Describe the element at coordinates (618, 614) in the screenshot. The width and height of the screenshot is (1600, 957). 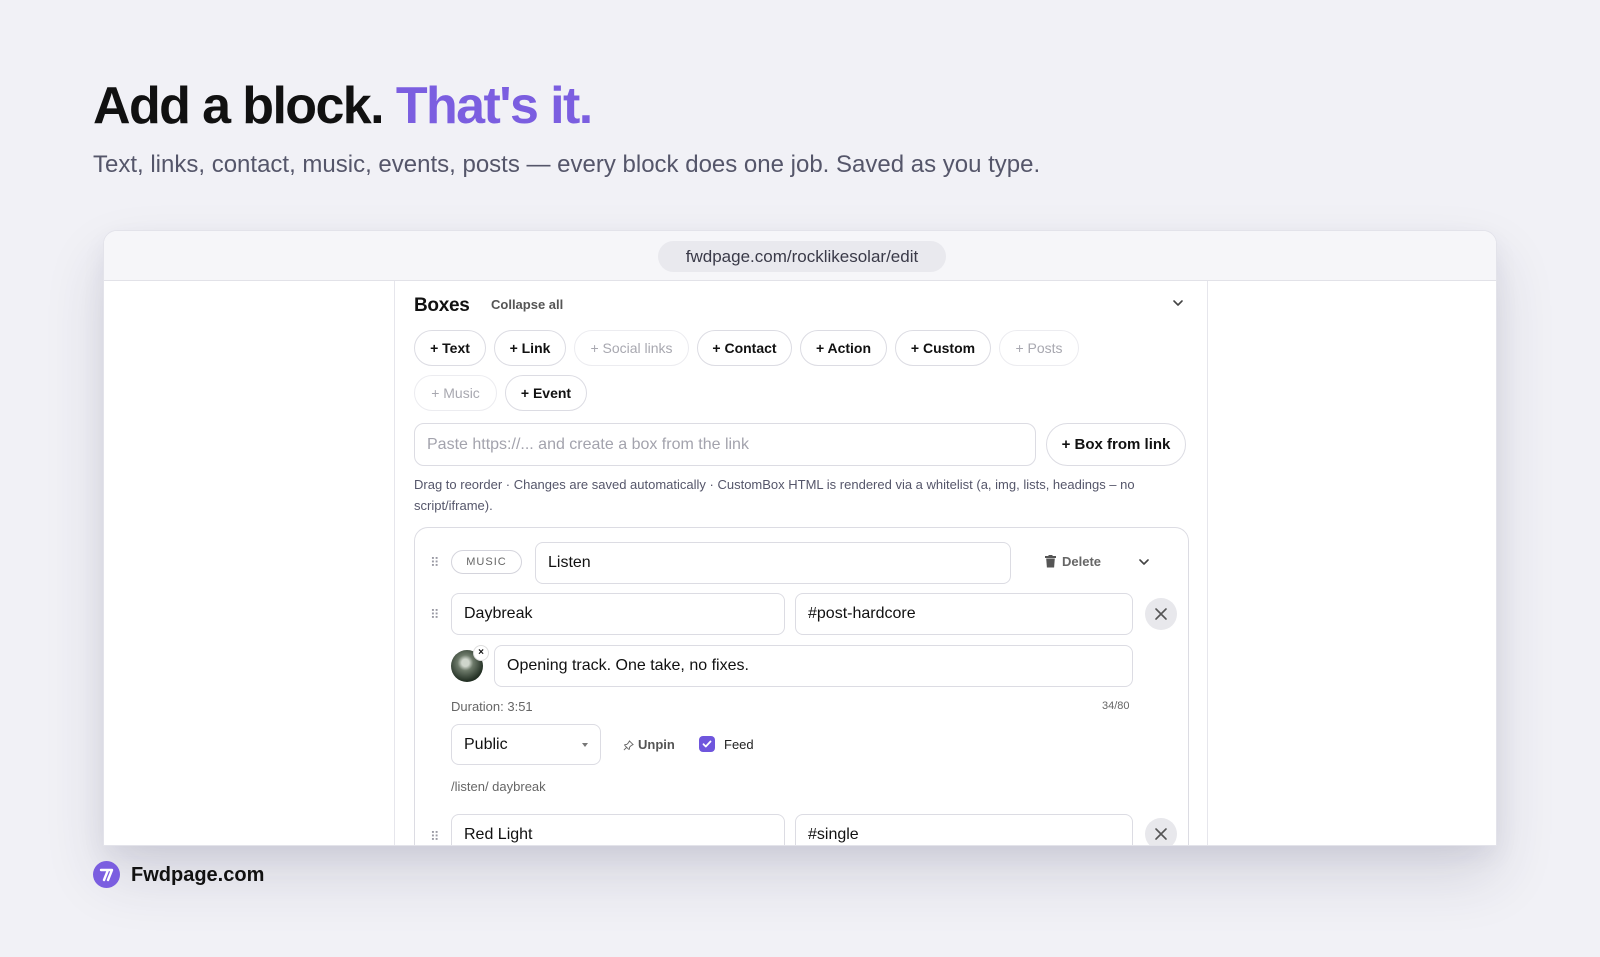
I see `track-name-field: Daybreak` at that location.